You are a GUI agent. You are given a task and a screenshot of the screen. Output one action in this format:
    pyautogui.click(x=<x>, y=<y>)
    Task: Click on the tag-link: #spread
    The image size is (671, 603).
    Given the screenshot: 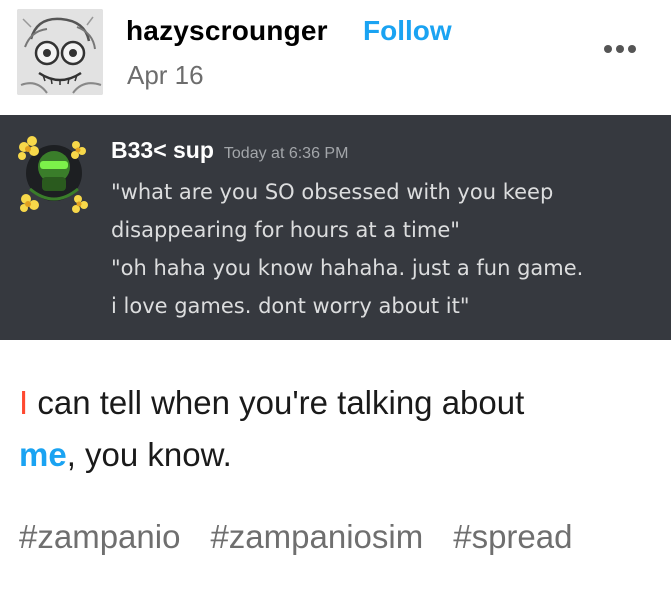 What is the action you would take?
    pyautogui.click(x=512, y=537)
    